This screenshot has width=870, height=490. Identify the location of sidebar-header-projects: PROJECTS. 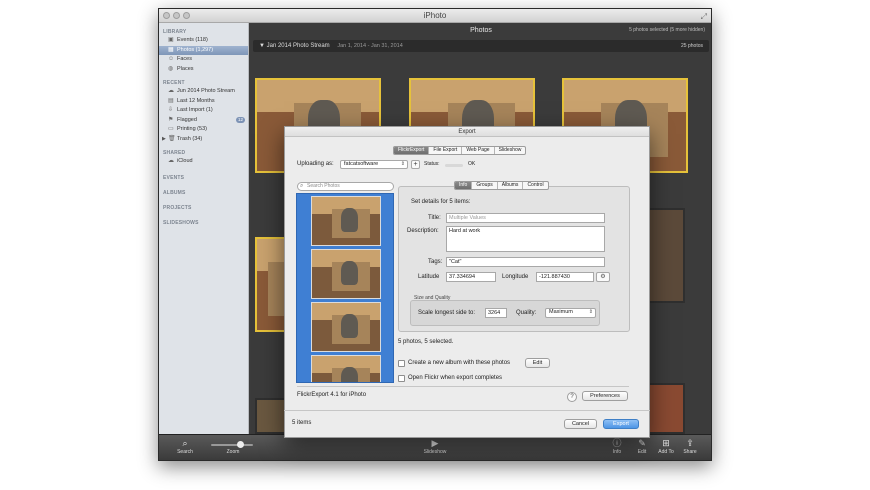
(203, 207).